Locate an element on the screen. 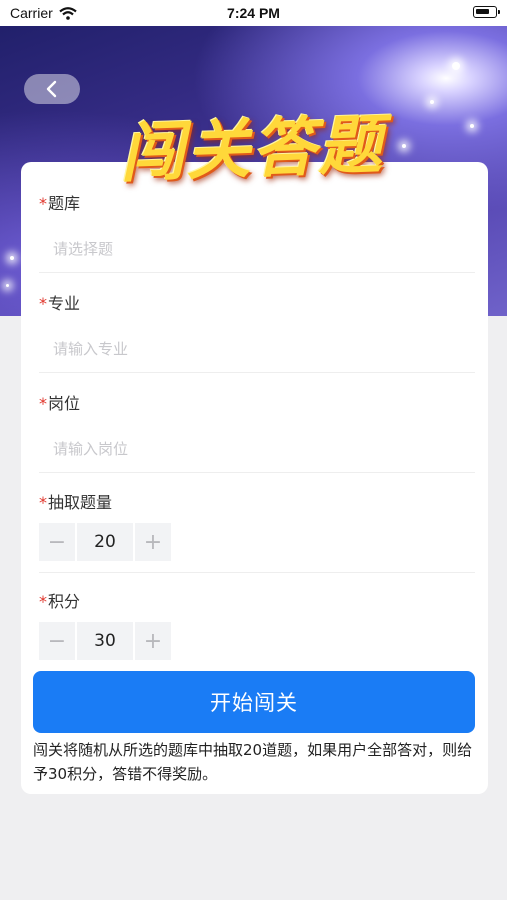 The width and height of the screenshot is (507, 900). battery-icon is located at coordinates (486, 12).